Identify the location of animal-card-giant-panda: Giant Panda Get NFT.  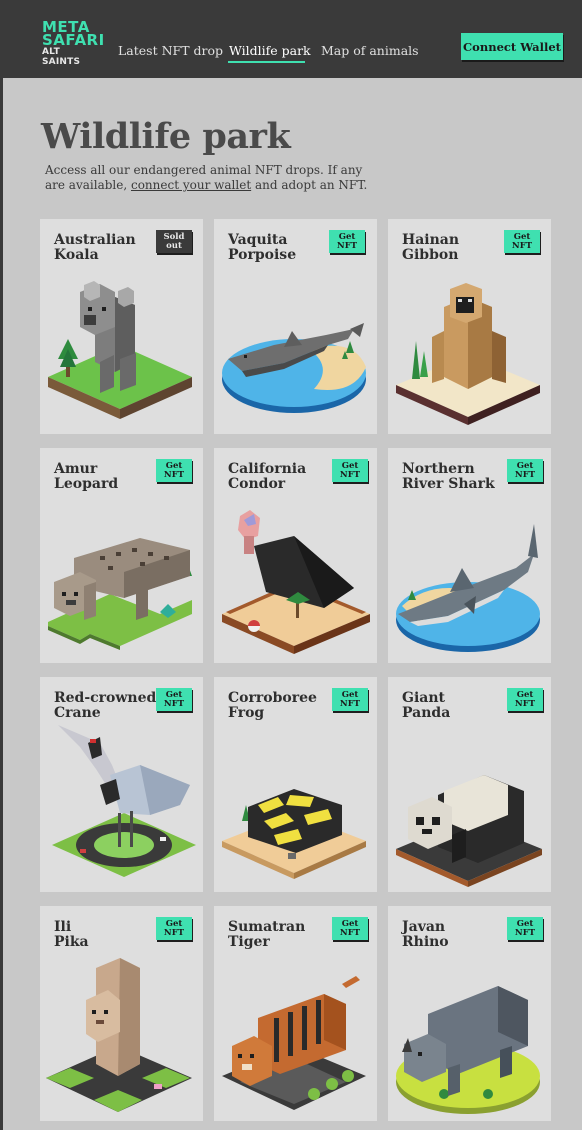
(469, 784).